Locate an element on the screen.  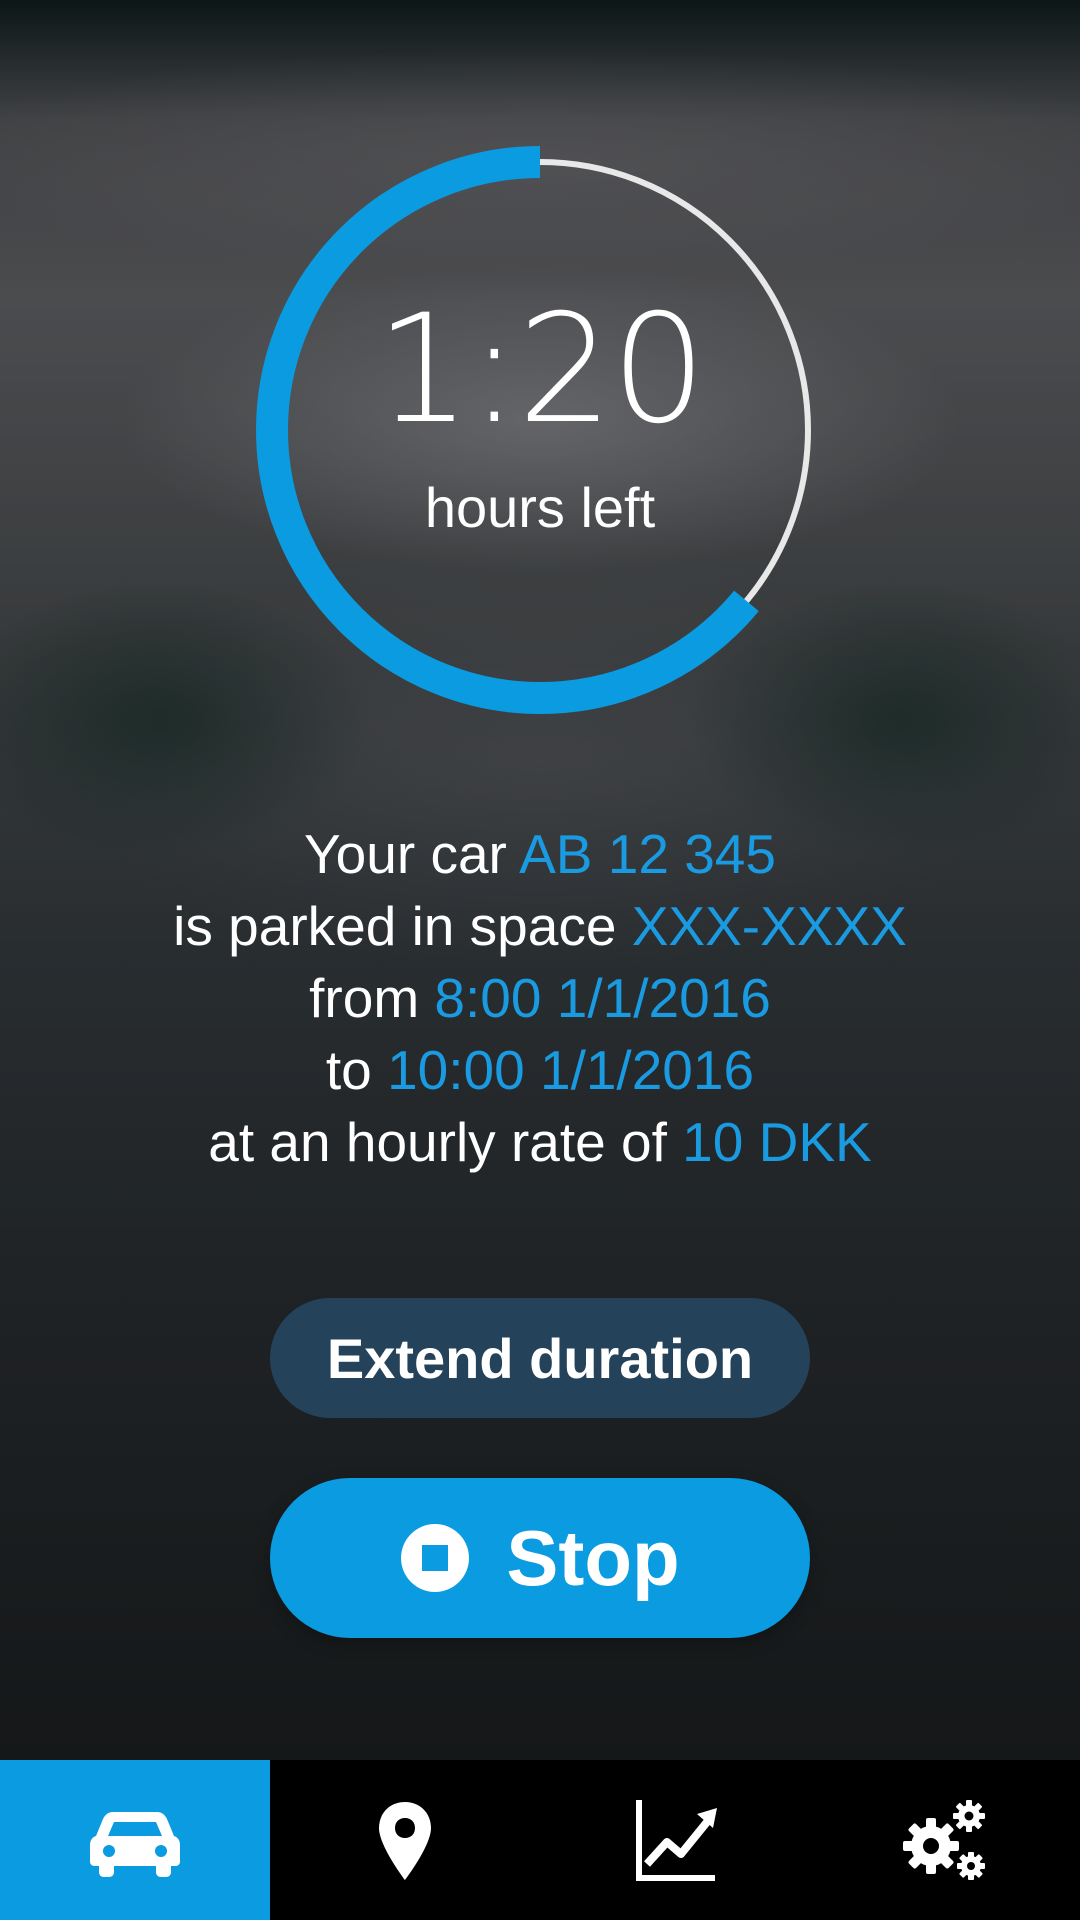
details-line-end: to 10:00 1/1/2016 is located at coordinates (540, 1070).